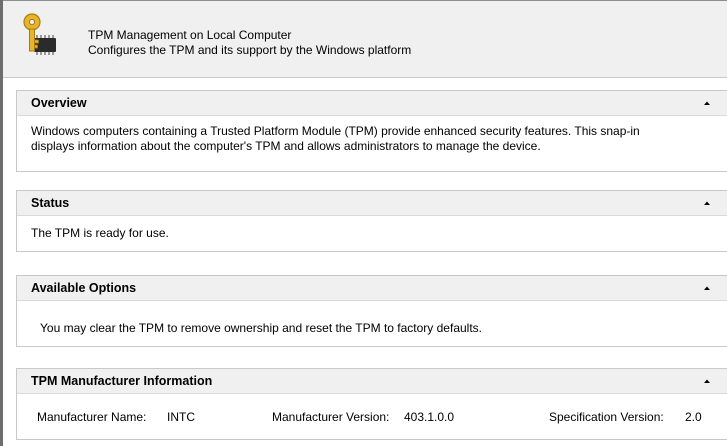 The width and height of the screenshot is (727, 446). Describe the element at coordinates (372, 381) in the screenshot. I see `manufacturer-info-header: TPM Manufacturer Information` at that location.